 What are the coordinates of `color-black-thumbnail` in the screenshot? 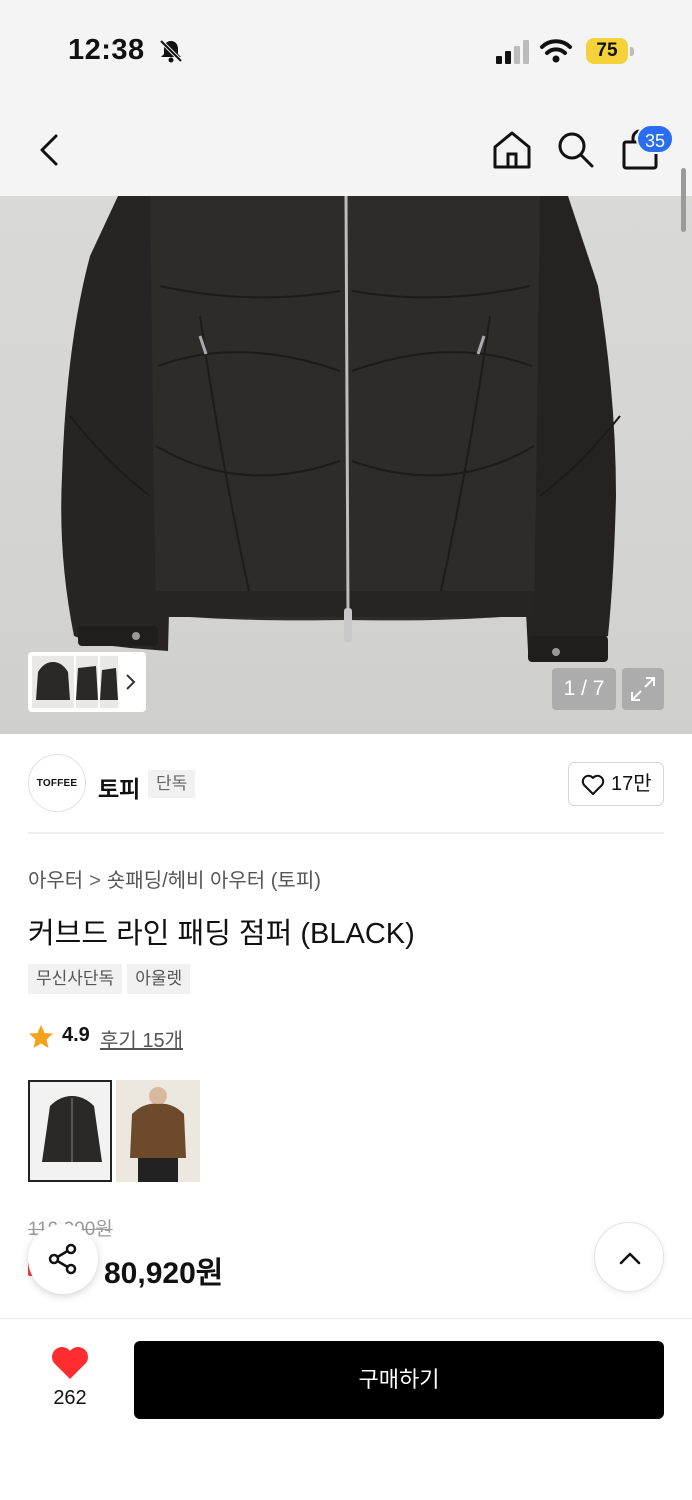 It's located at (72, 1129).